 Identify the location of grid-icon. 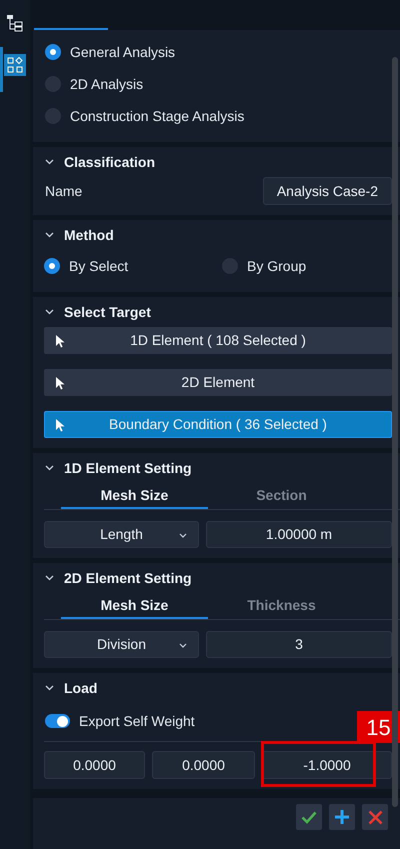
(15, 65).